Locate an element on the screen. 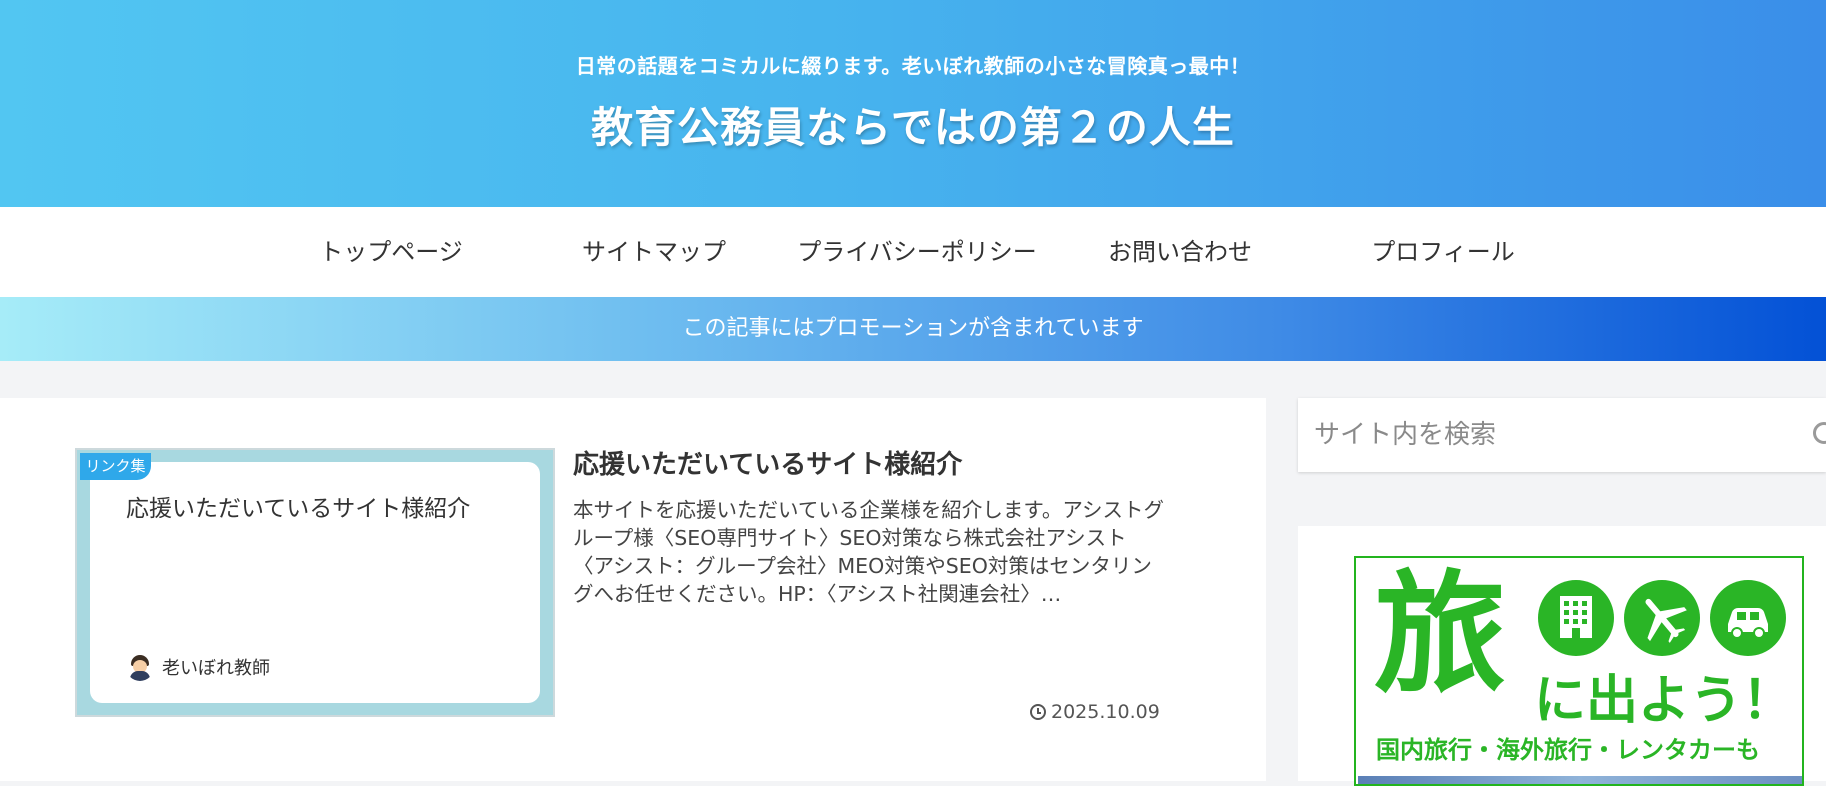 Image resolution: width=1826 pixels, height=786 pixels. category-badge: リンク集 is located at coordinates (115, 466).